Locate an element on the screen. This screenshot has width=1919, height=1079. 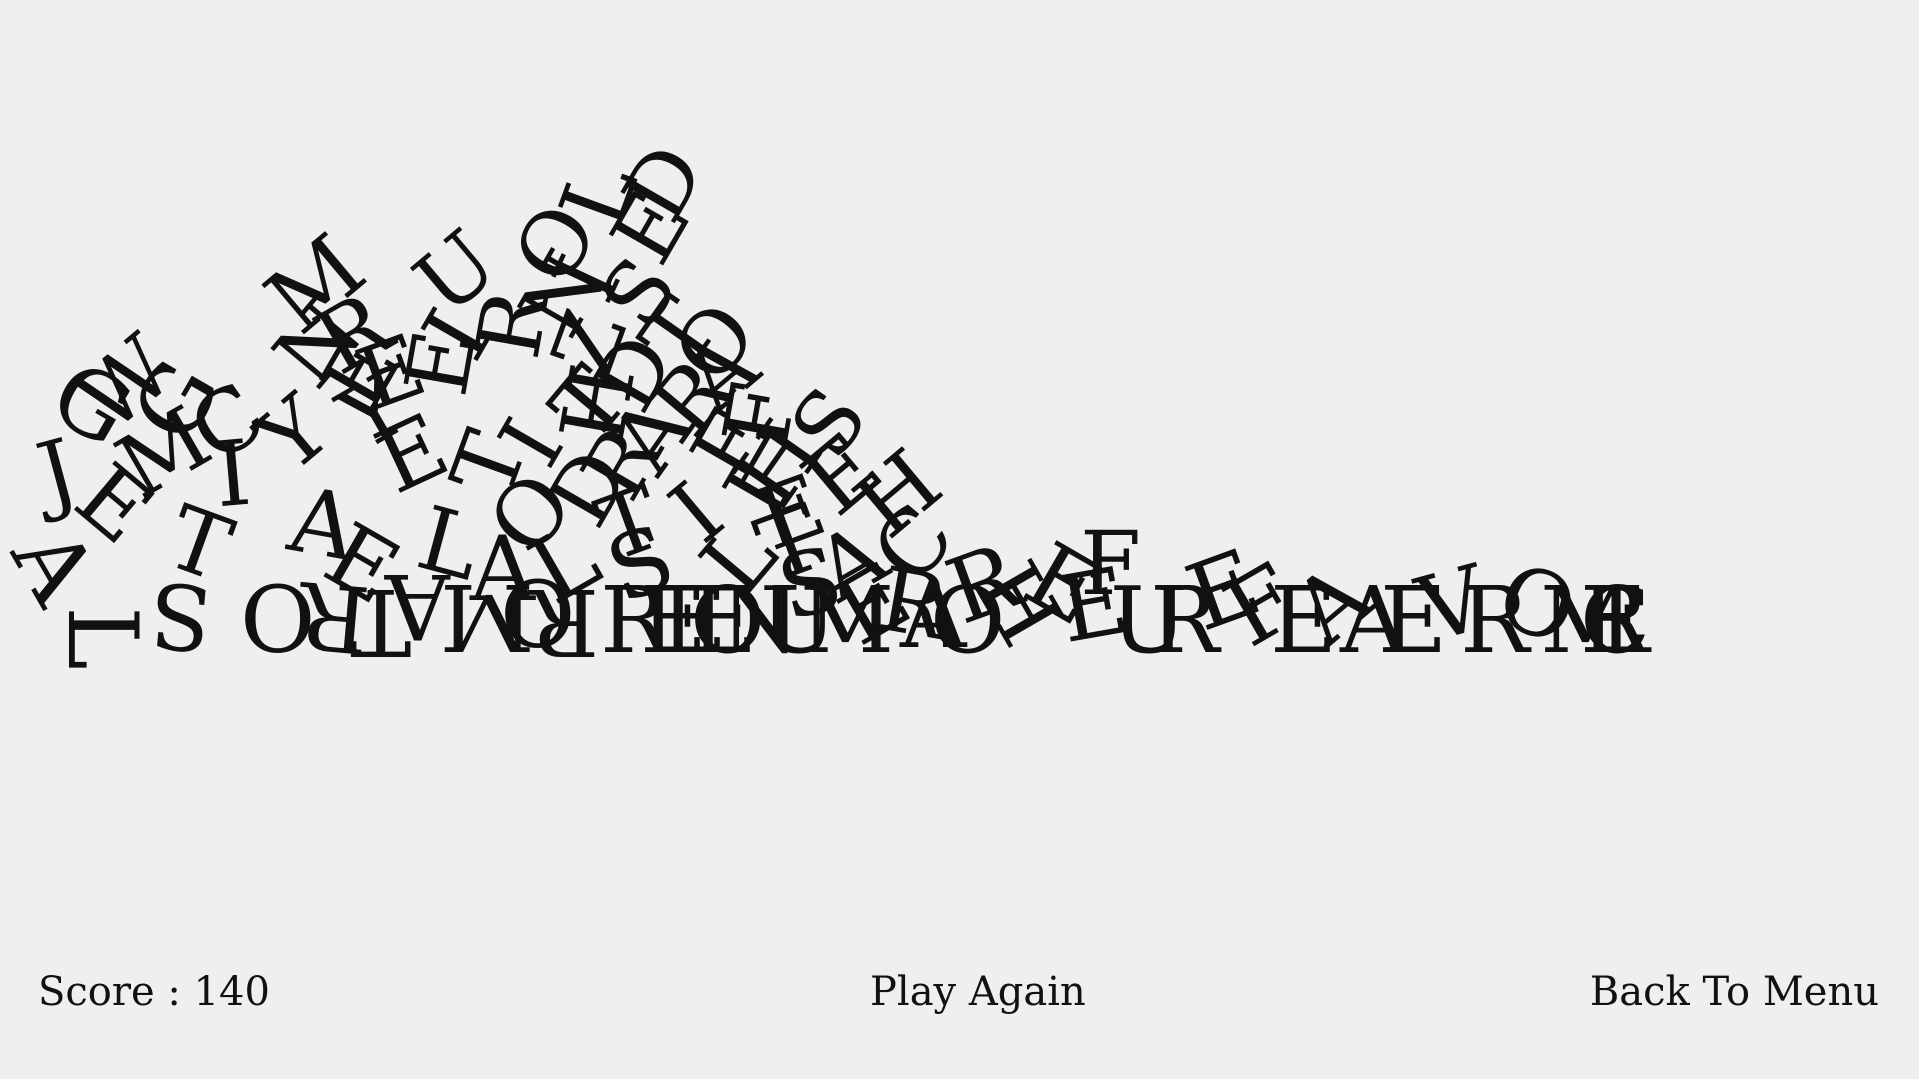
falling-letter: C is located at coordinates (1615, 620).